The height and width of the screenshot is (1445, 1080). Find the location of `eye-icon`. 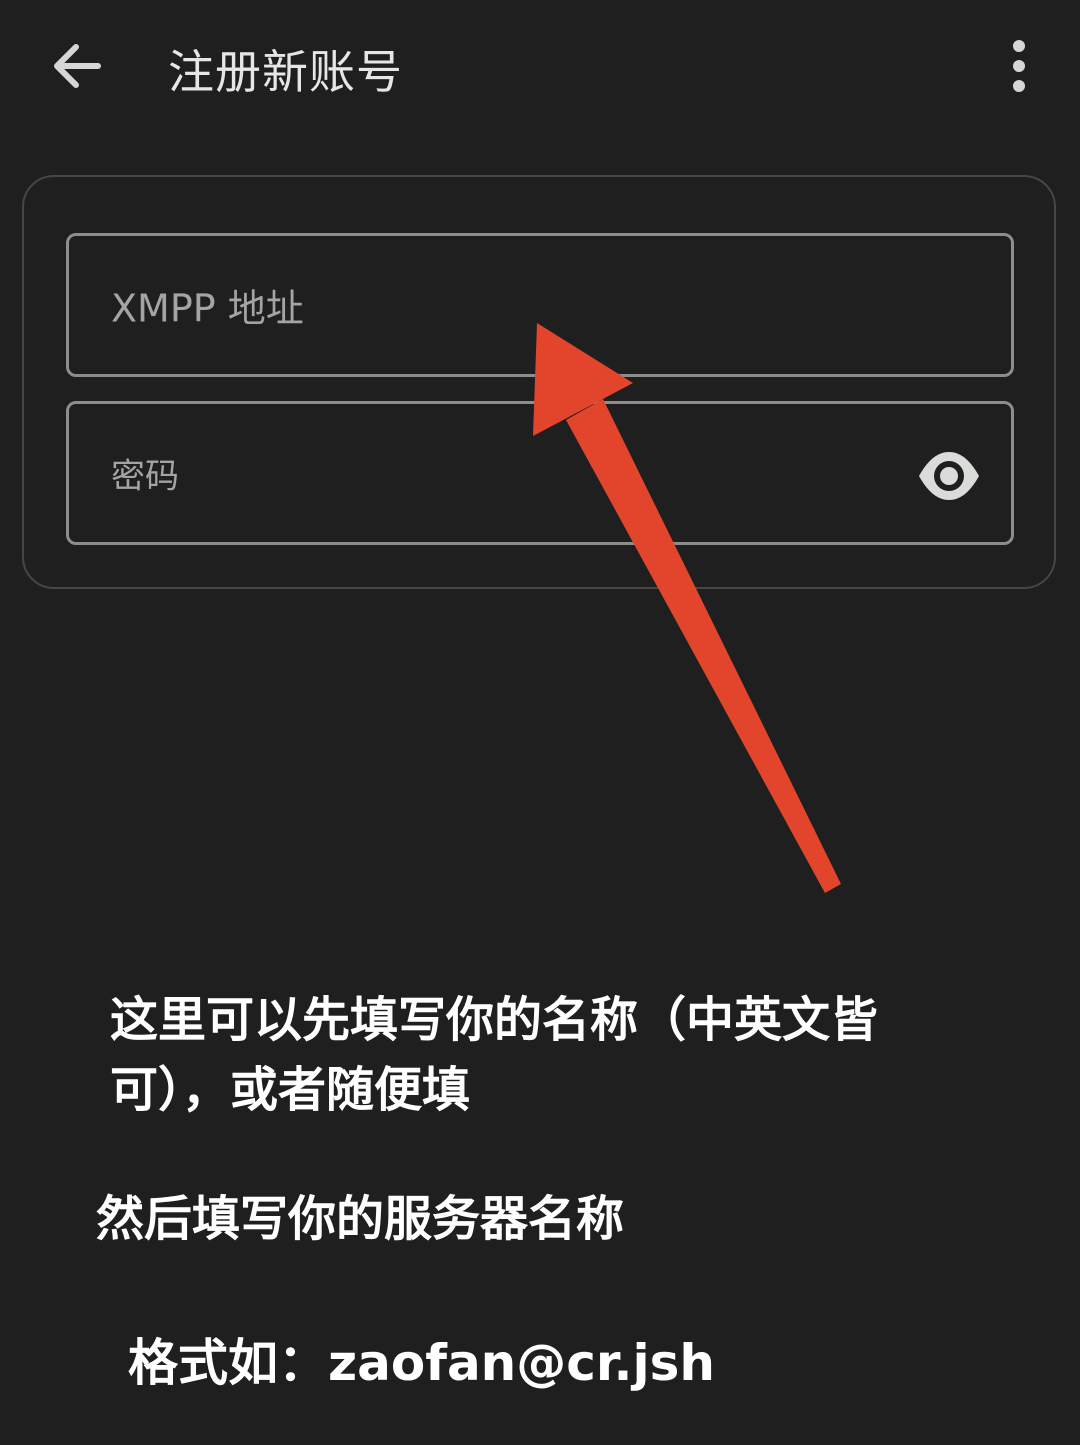

eye-icon is located at coordinates (949, 476).